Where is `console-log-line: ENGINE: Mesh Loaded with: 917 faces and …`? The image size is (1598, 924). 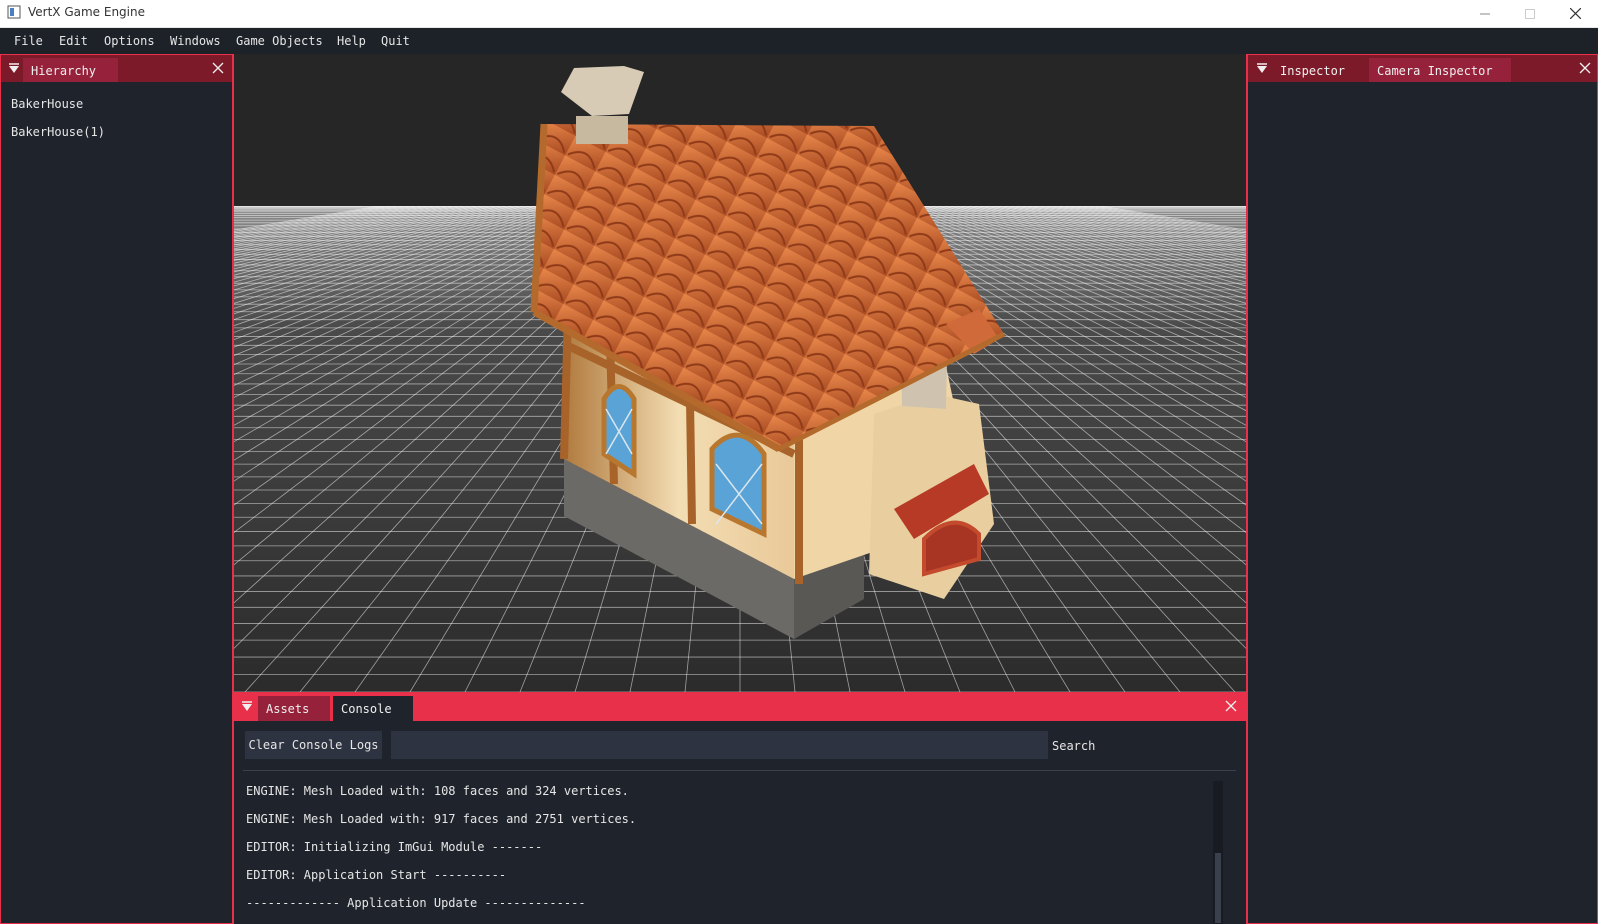 console-log-line: ENGINE: Mesh Loaded with: 917 faces and … is located at coordinates (441, 819).